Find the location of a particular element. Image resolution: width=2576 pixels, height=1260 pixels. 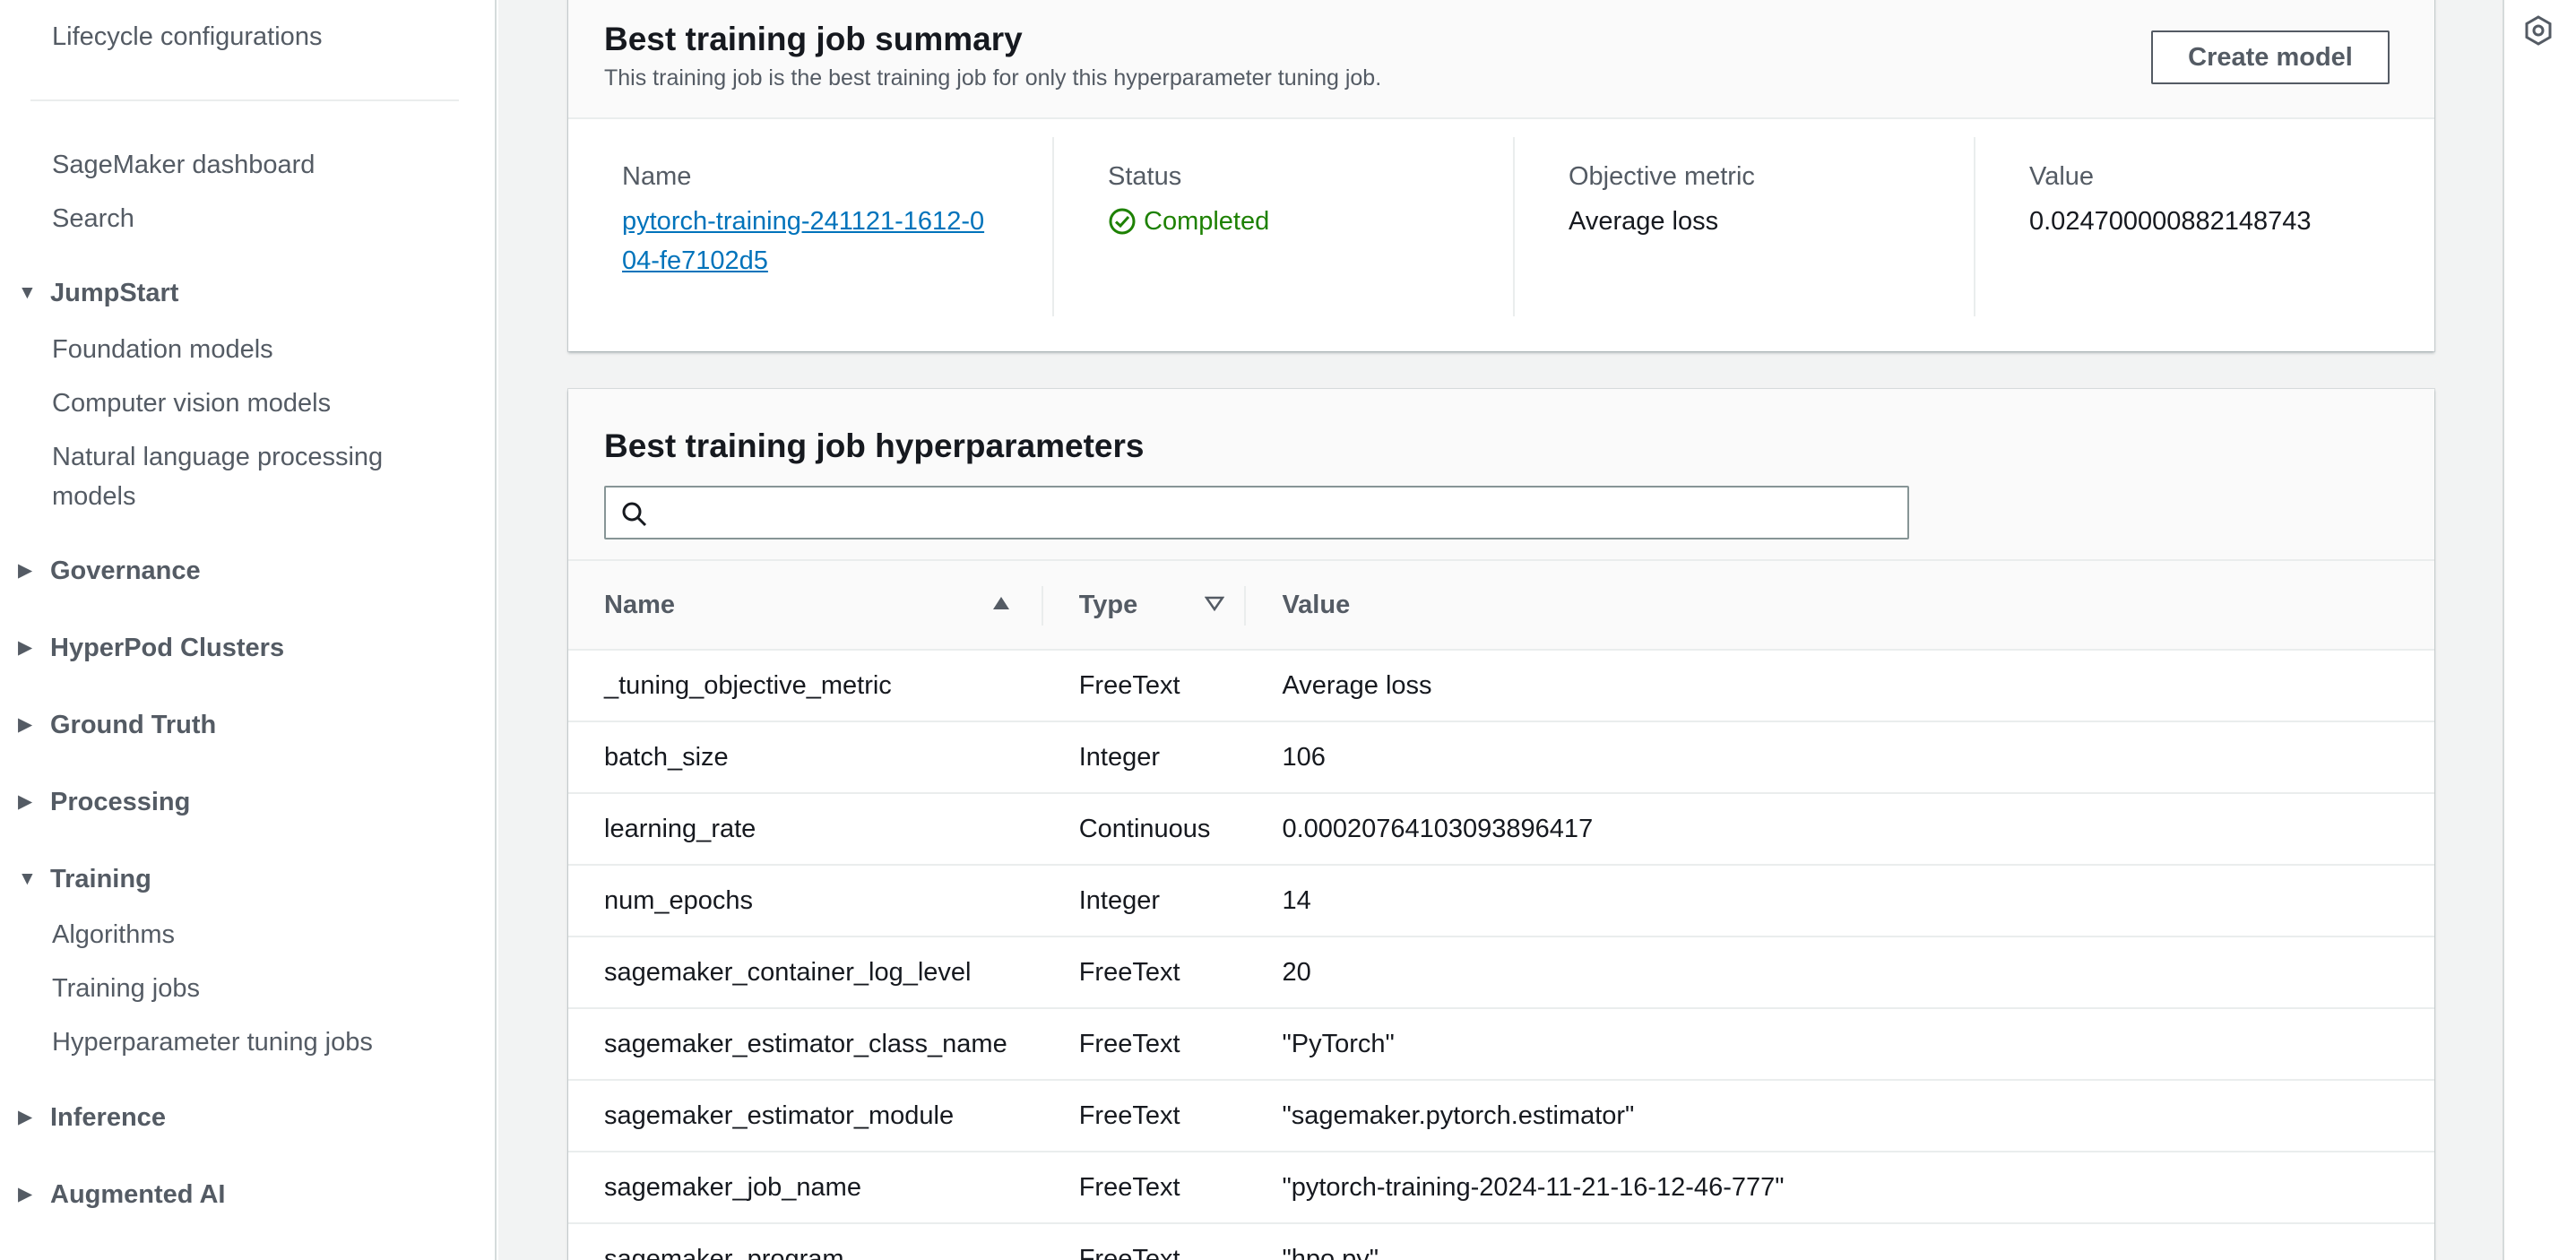

kv-status: Status Completed is located at coordinates (1284, 226).